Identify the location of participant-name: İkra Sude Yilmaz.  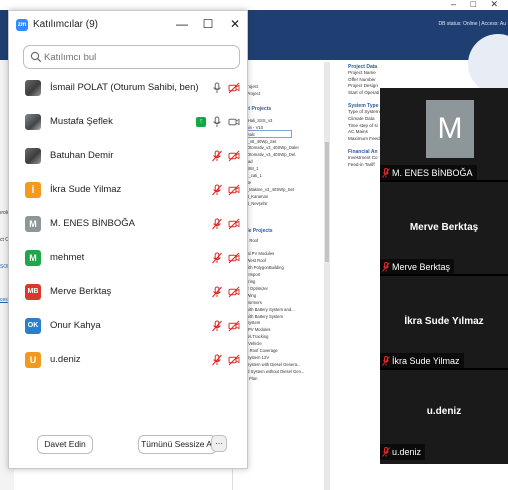
(86, 189).